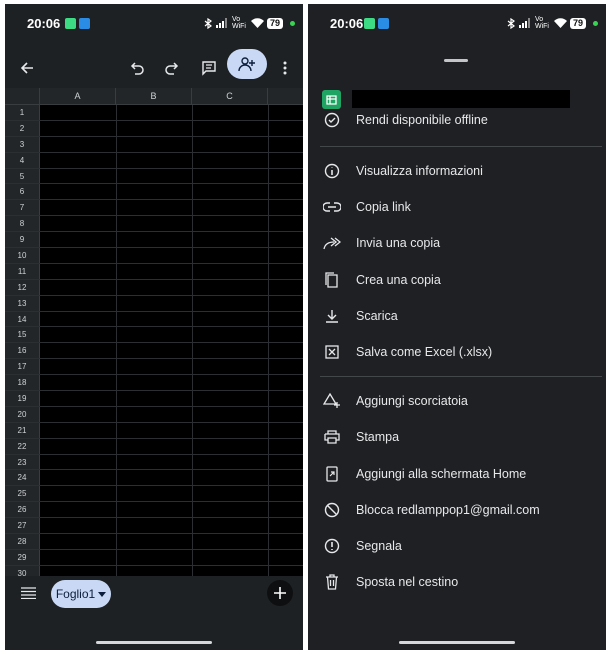  I want to click on row-header: 13, so click(22, 303).